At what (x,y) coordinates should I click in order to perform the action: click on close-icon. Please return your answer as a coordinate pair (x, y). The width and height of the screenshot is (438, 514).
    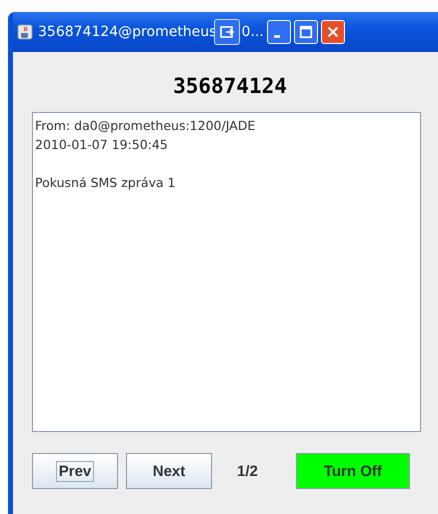
    Looking at the image, I should click on (333, 32).